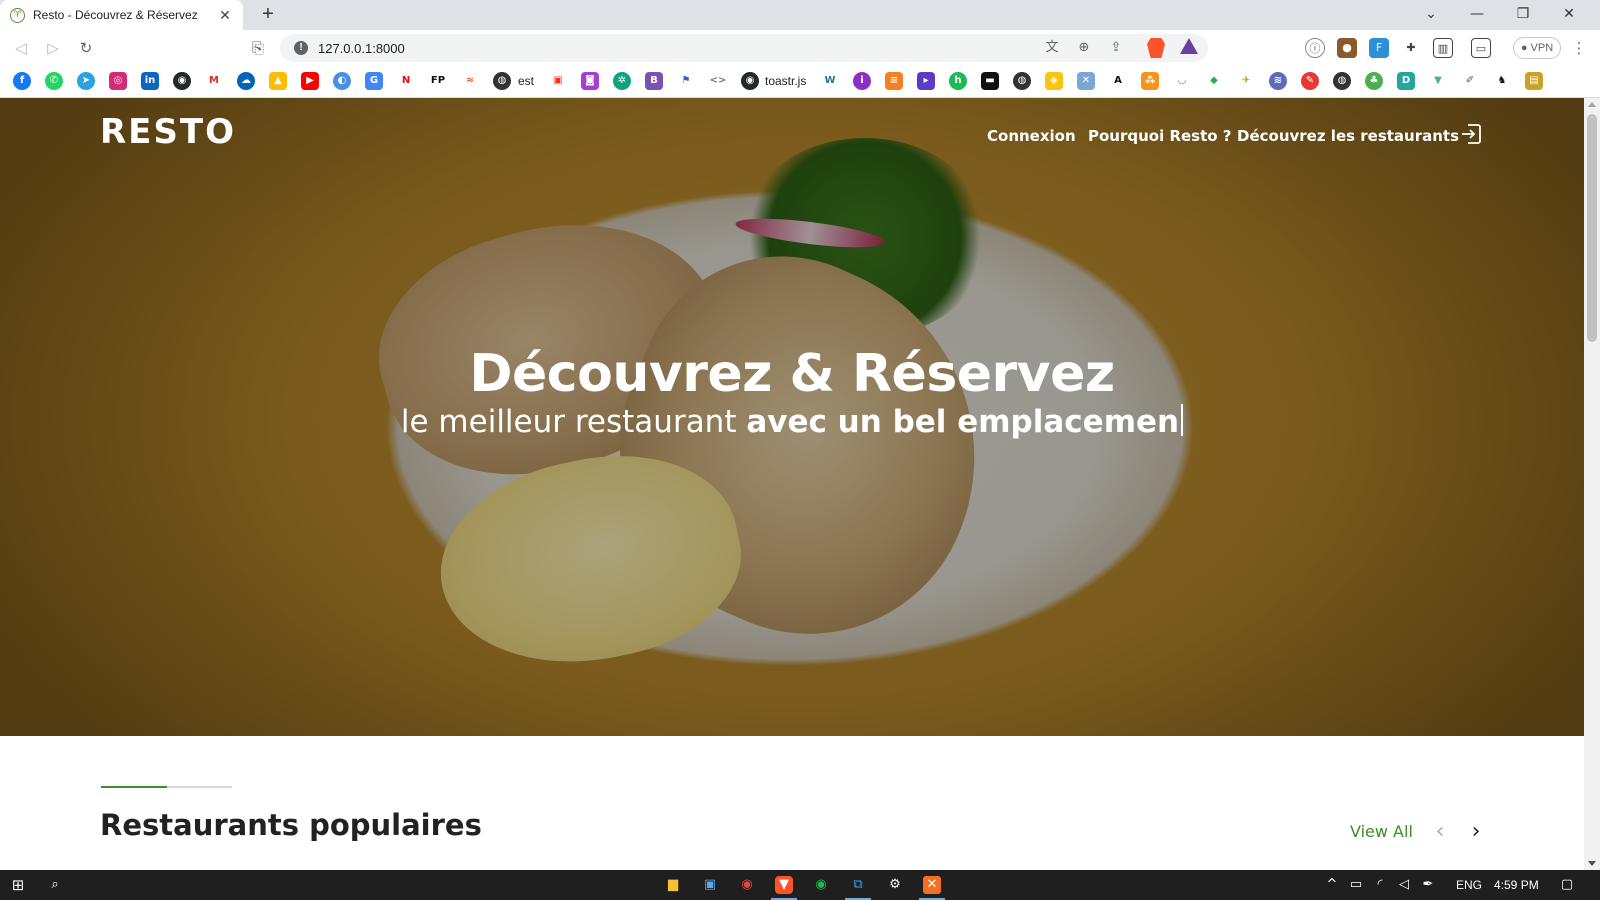  Describe the element at coordinates (1118, 81) in the screenshot. I see `font-bookmark-icon: A` at that location.